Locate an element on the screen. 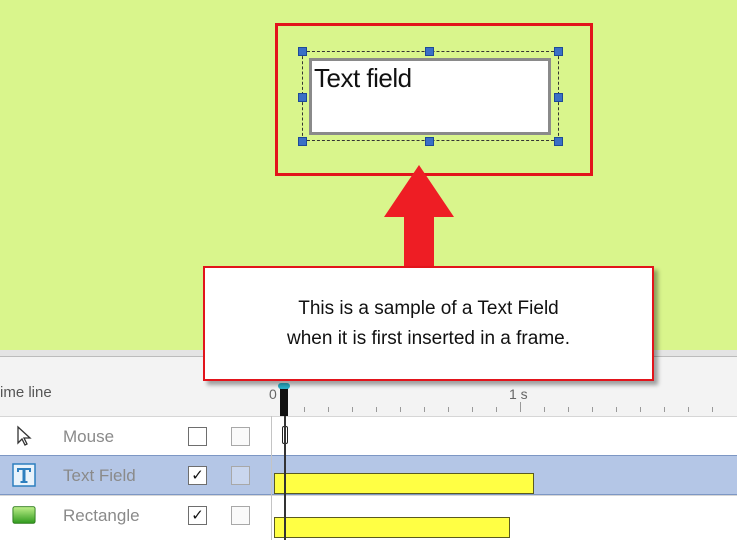 This screenshot has height=540, width=737. text-field-text: Text field is located at coordinates (363, 78).